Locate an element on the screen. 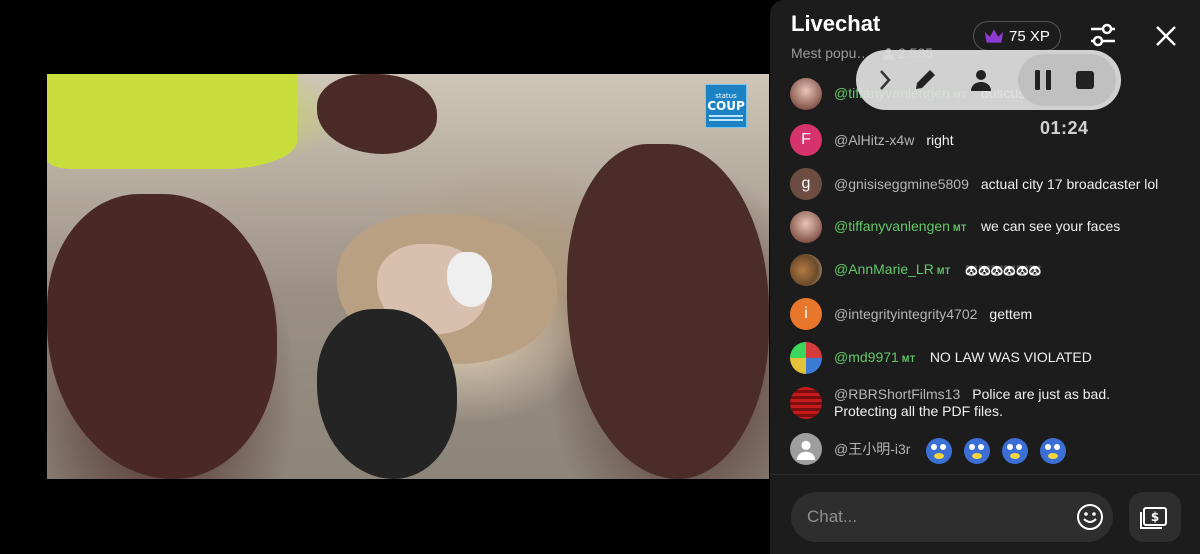 This screenshot has width=1200, height=554. pause-icon is located at coordinates (1043, 80).